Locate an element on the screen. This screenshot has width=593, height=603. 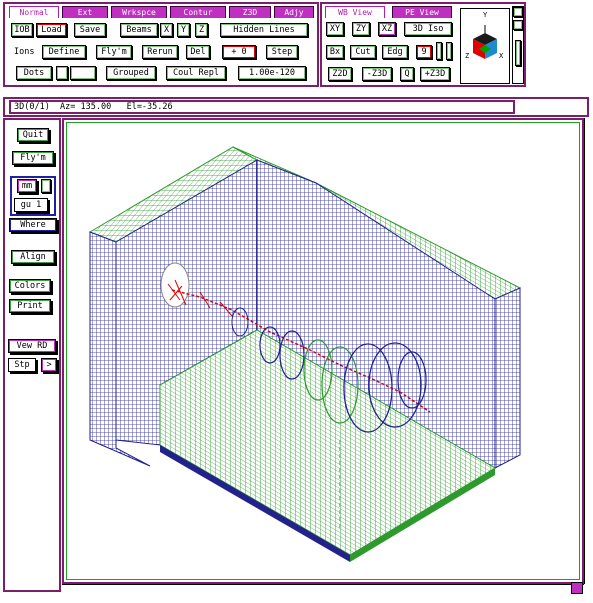
tab-ext: Ext is located at coordinates (85, 12).